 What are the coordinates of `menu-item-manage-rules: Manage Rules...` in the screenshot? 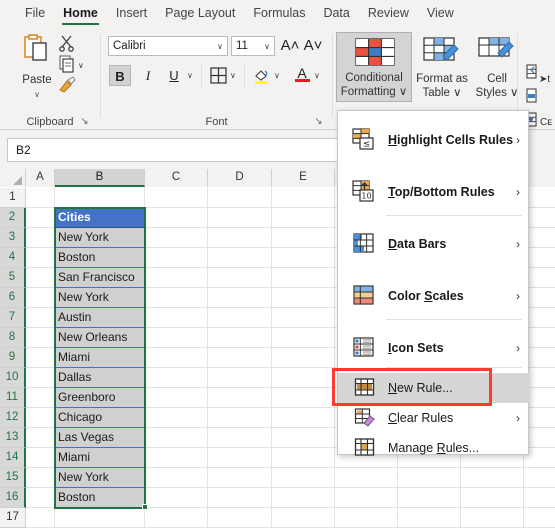 It's located at (434, 448).